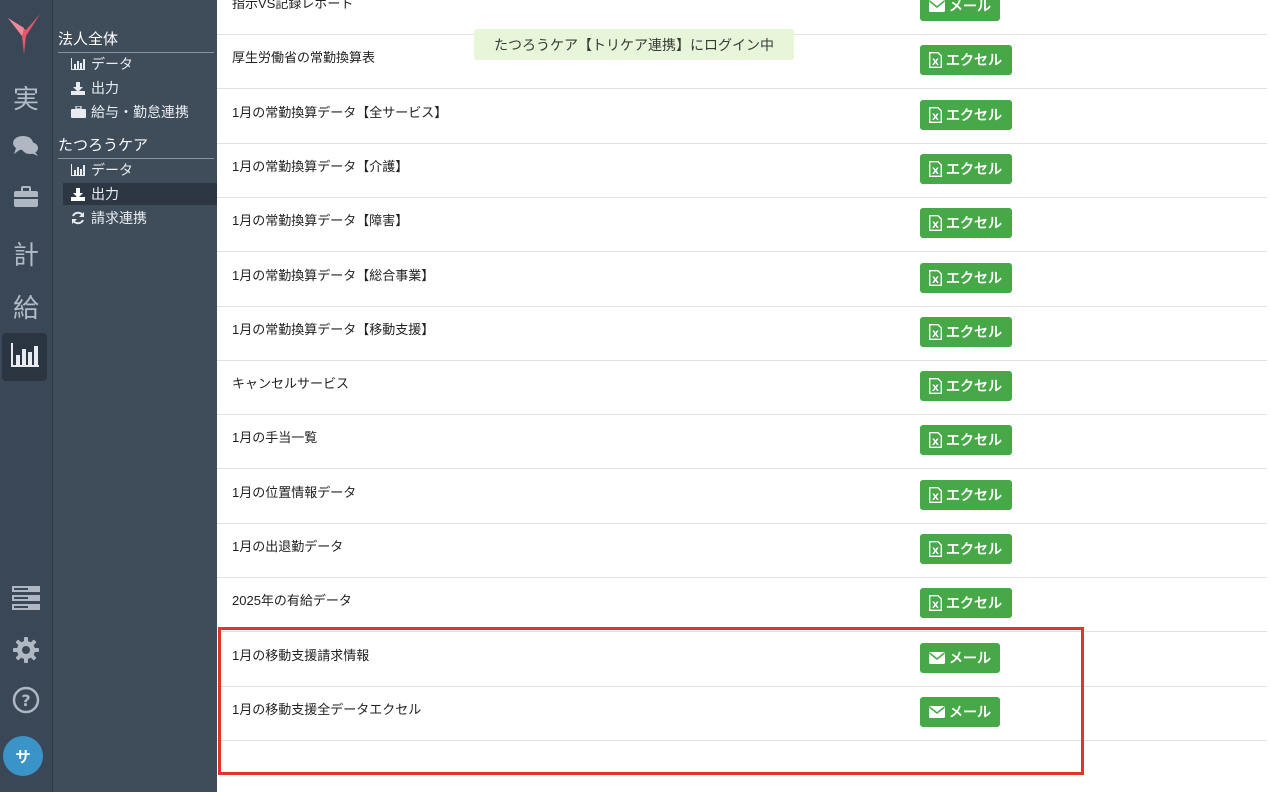 The image size is (1271, 792). Describe the element at coordinates (304, 58) in the screenshot. I see `output-item-label: 厚生労働省の常勤換算表` at that location.